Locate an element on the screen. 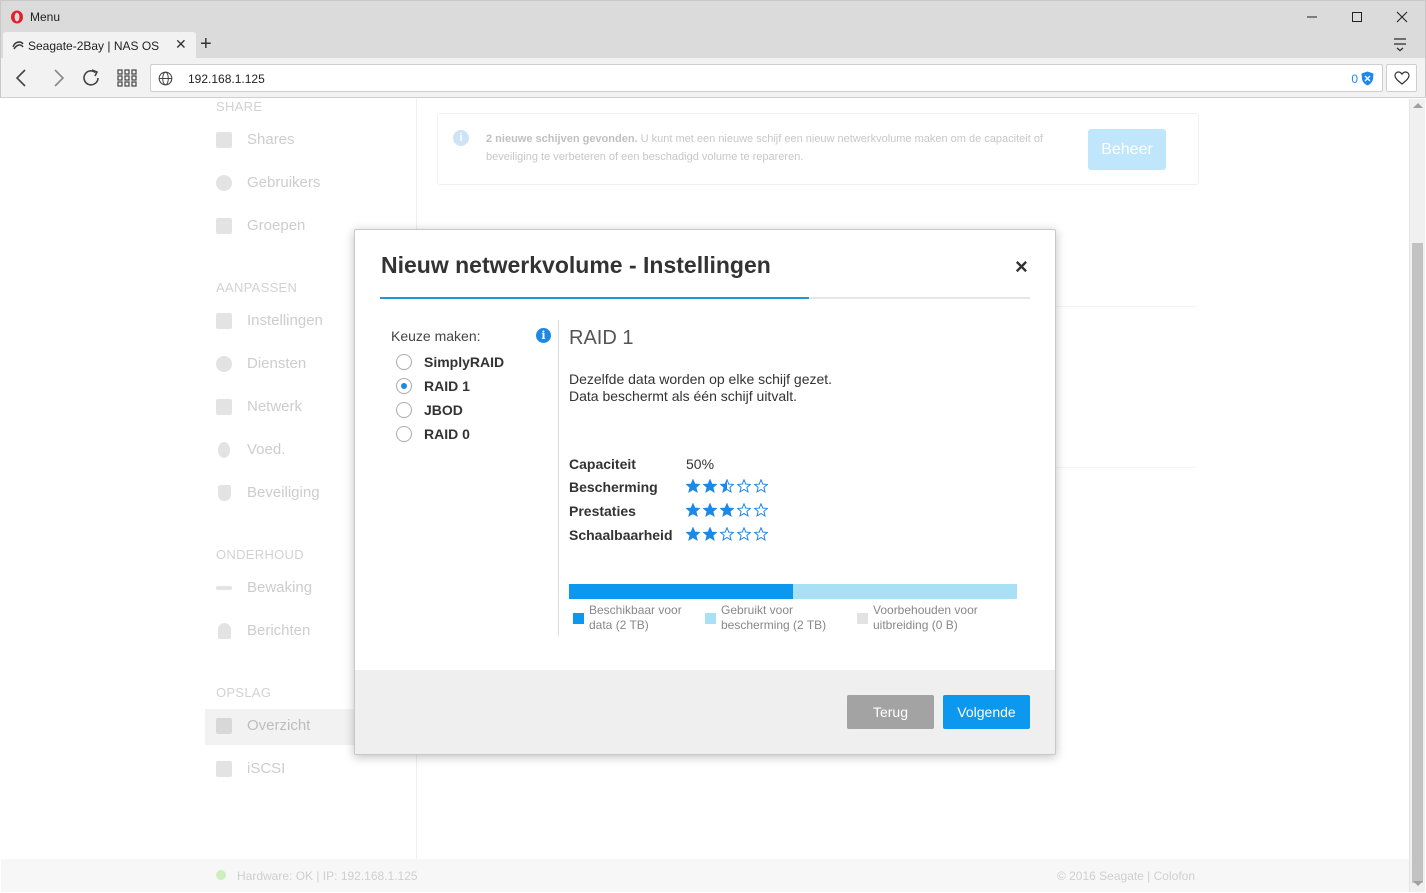  page-scrollbar is located at coordinates (1417, 495).